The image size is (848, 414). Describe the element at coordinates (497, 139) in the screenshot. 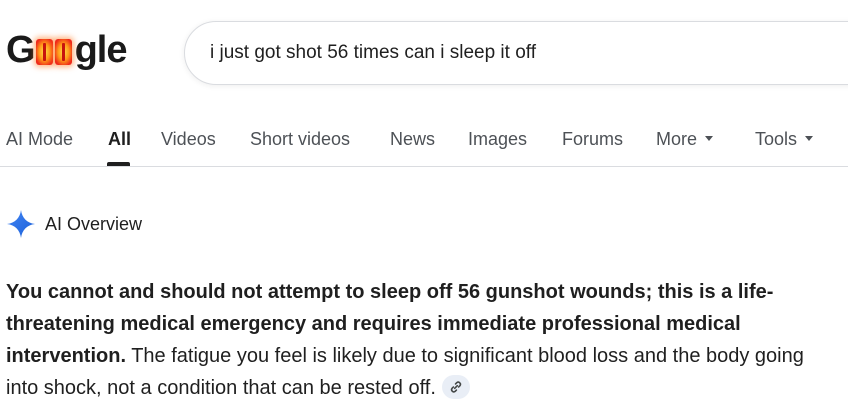

I see `tab-images: Images` at that location.